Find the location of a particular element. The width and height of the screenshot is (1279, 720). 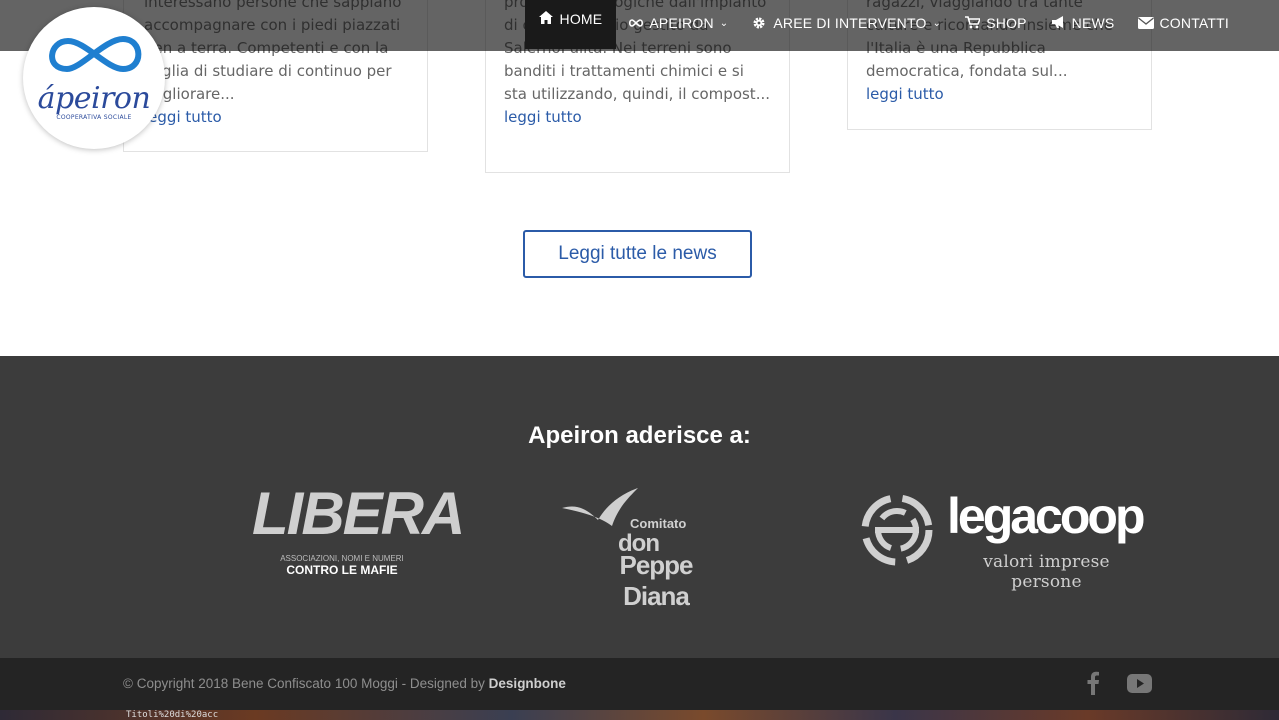

megaphone-icon is located at coordinates (1059, 23).